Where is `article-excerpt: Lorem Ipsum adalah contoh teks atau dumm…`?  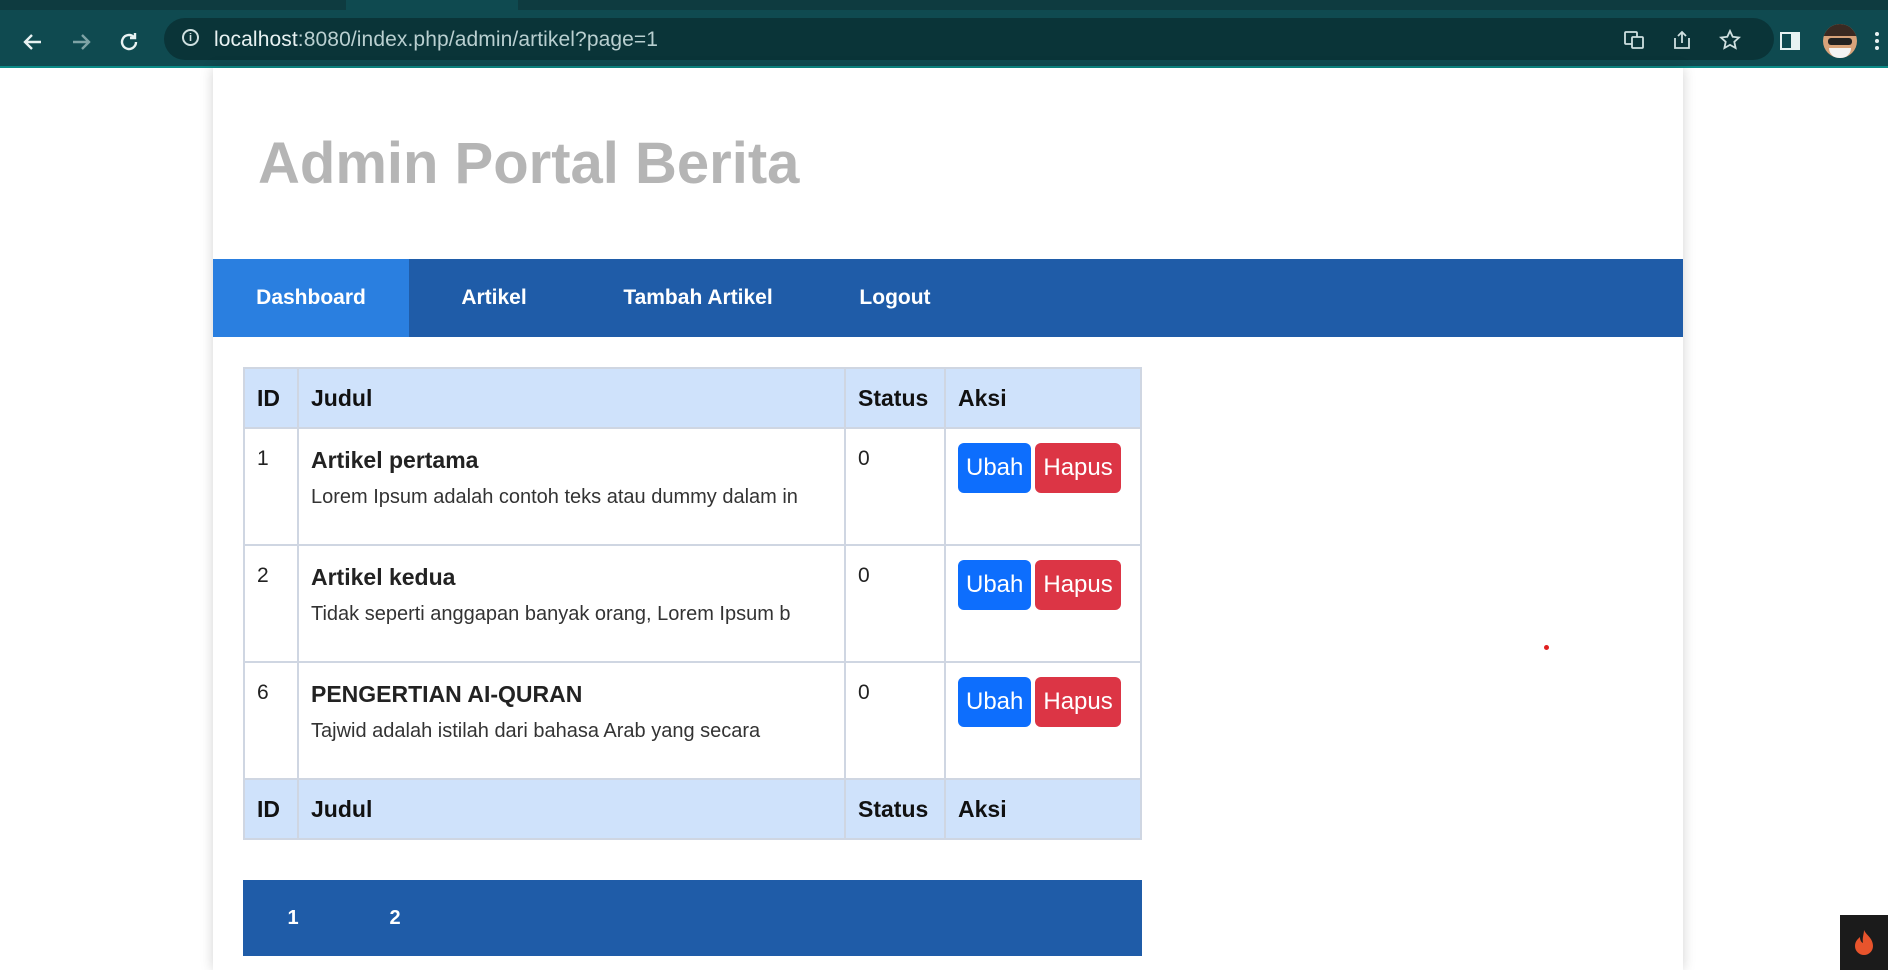 article-excerpt: Lorem Ipsum adalah contoh teks atau dumm… is located at coordinates (554, 497).